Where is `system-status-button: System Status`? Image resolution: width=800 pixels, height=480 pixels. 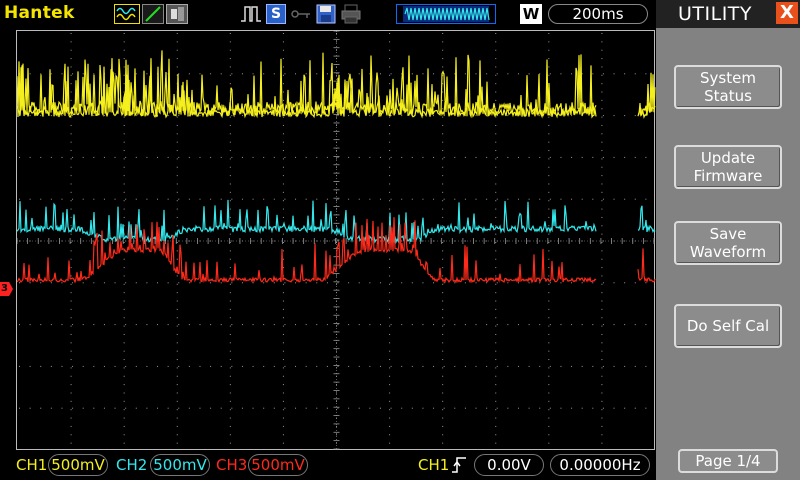
system-status-button: System Status is located at coordinates (728, 87).